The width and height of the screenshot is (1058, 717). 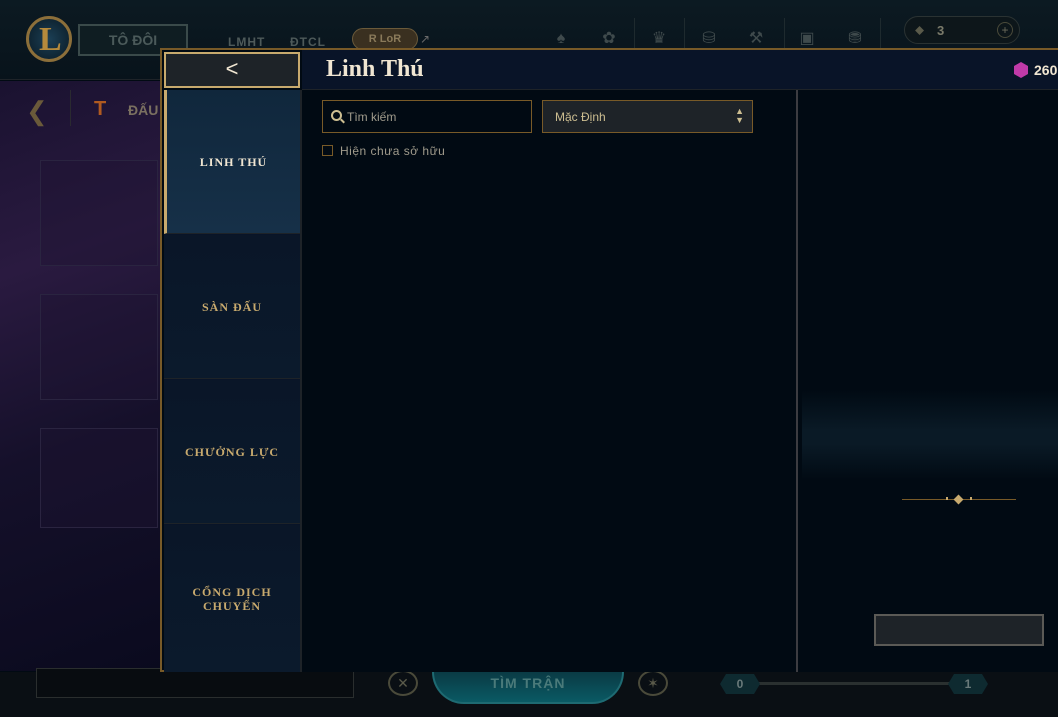 I want to click on collection-icon: ✿, so click(x=609, y=39).